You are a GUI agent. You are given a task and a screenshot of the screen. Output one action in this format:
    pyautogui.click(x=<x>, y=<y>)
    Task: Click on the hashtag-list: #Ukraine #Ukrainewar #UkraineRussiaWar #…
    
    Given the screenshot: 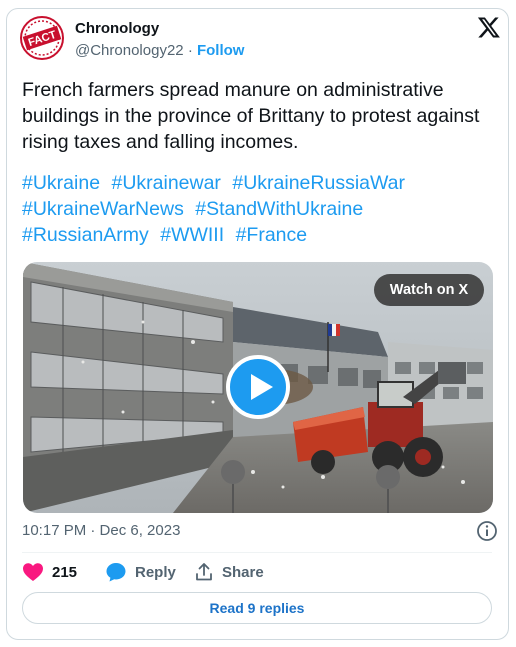 What is the action you would take?
    pyautogui.click(x=259, y=209)
    